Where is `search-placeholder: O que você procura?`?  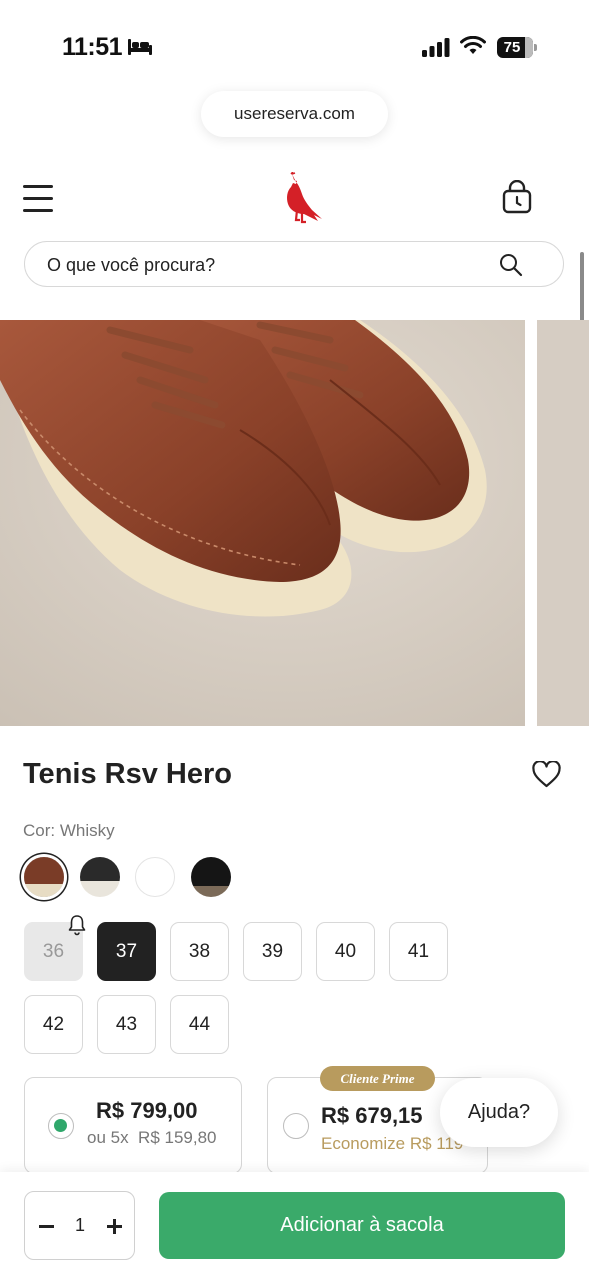 search-placeholder: O que você procura? is located at coordinates (131, 265).